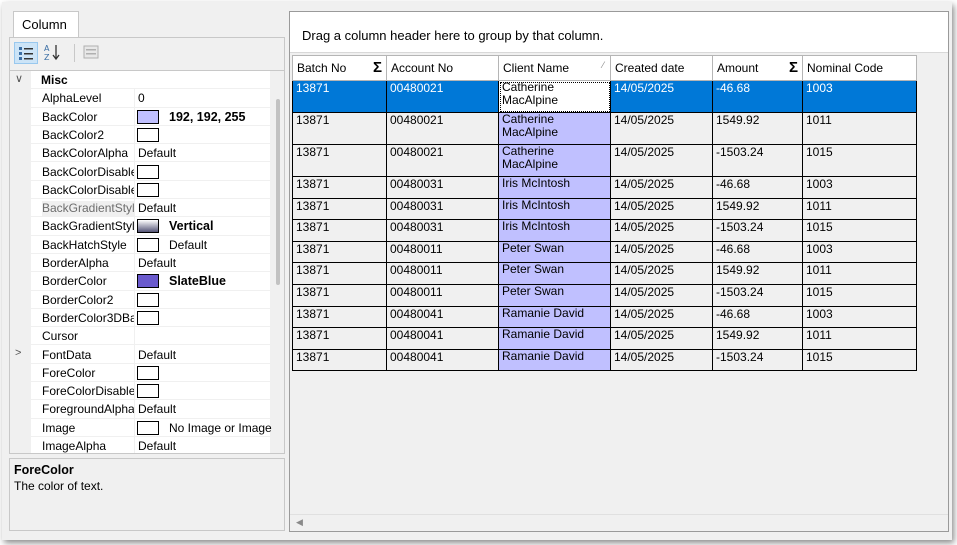  What do you see at coordinates (859, 68) in the screenshot?
I see `column-header: Nominal Code` at bounding box center [859, 68].